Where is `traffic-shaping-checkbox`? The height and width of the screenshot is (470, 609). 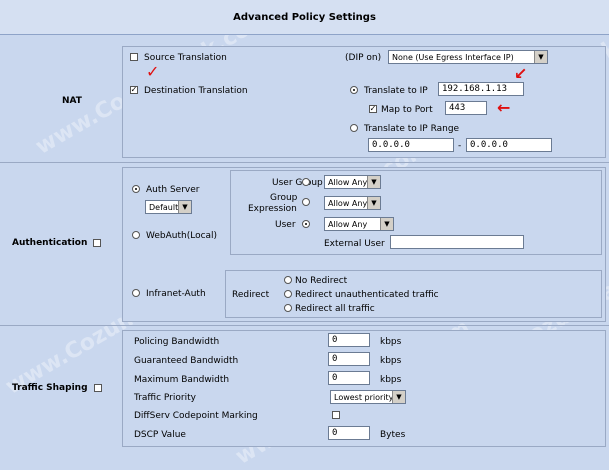 traffic-shaping-checkbox is located at coordinates (97, 388).